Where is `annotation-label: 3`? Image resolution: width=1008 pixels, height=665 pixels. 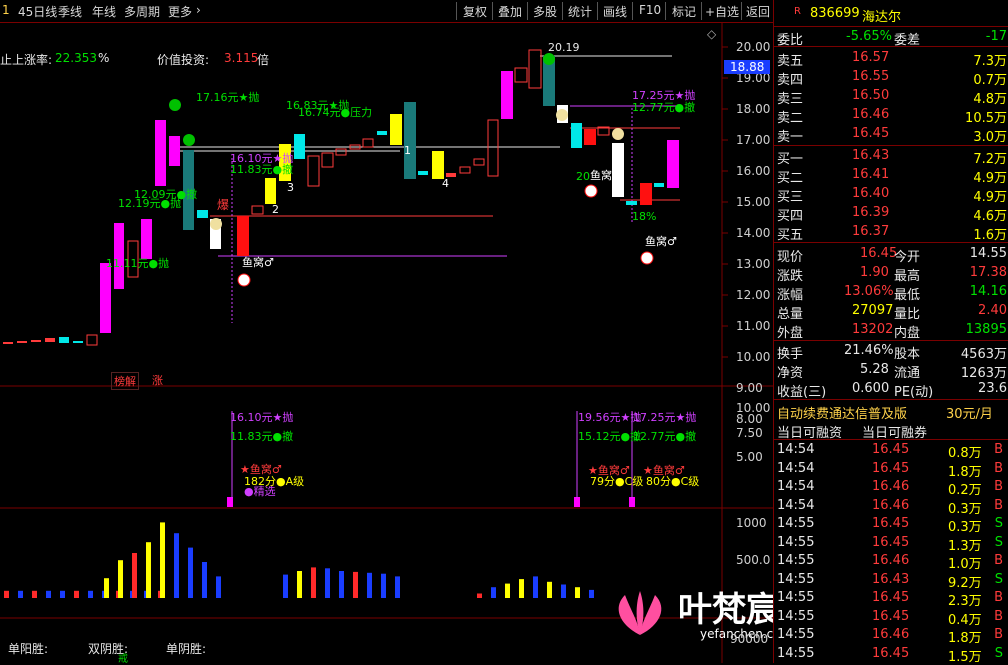
annotation-label: 3 is located at coordinates (290, 187).